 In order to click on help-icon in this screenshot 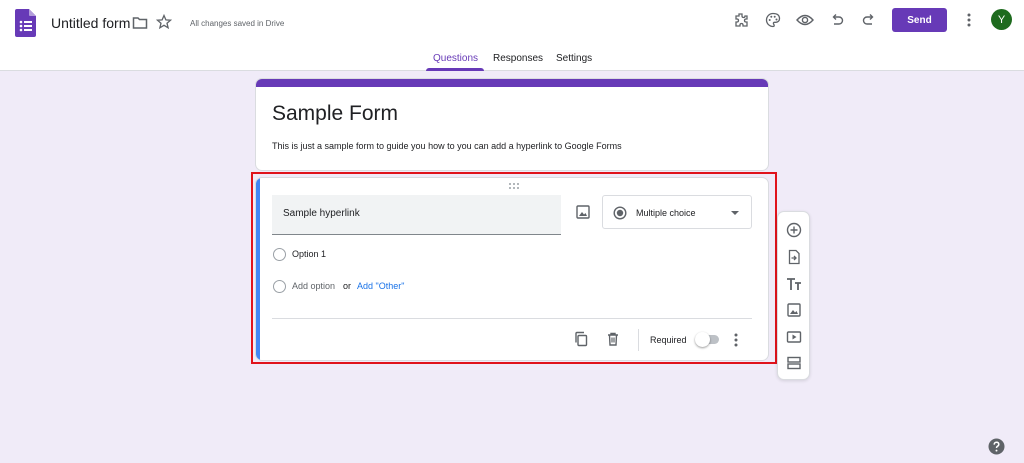, I will do `click(996, 446)`.